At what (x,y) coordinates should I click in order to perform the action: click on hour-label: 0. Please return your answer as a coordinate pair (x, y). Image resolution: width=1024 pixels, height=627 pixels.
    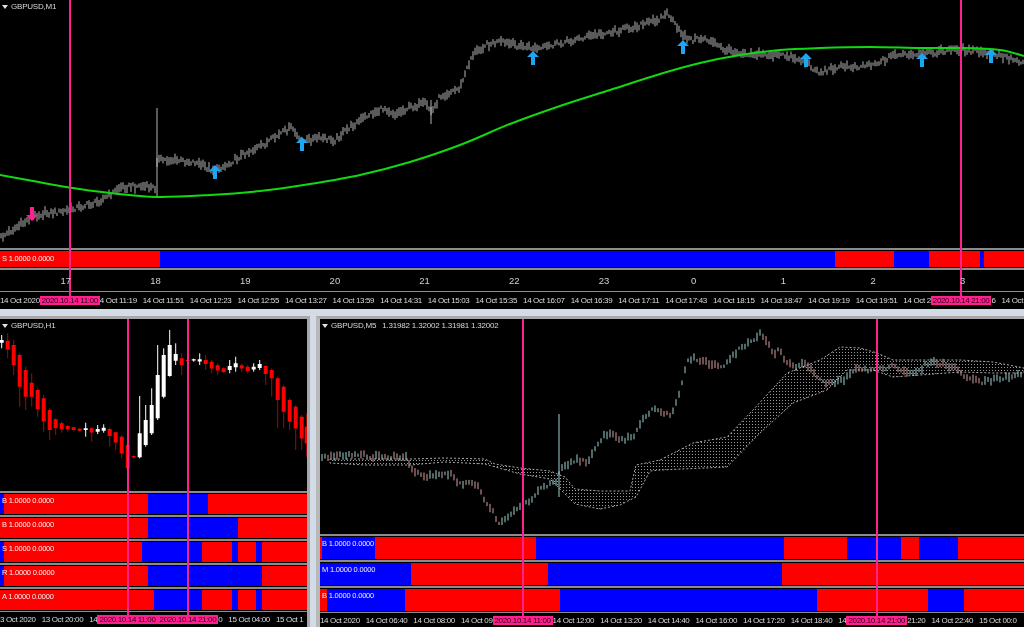
    Looking at the image, I should click on (694, 280).